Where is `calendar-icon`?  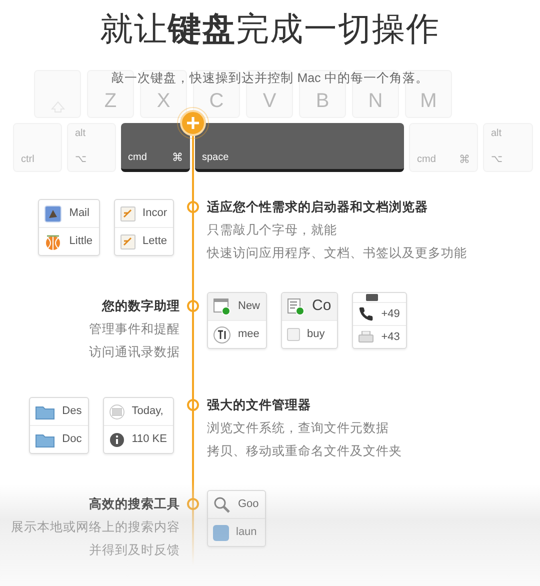 calendar-icon is located at coordinates (222, 307).